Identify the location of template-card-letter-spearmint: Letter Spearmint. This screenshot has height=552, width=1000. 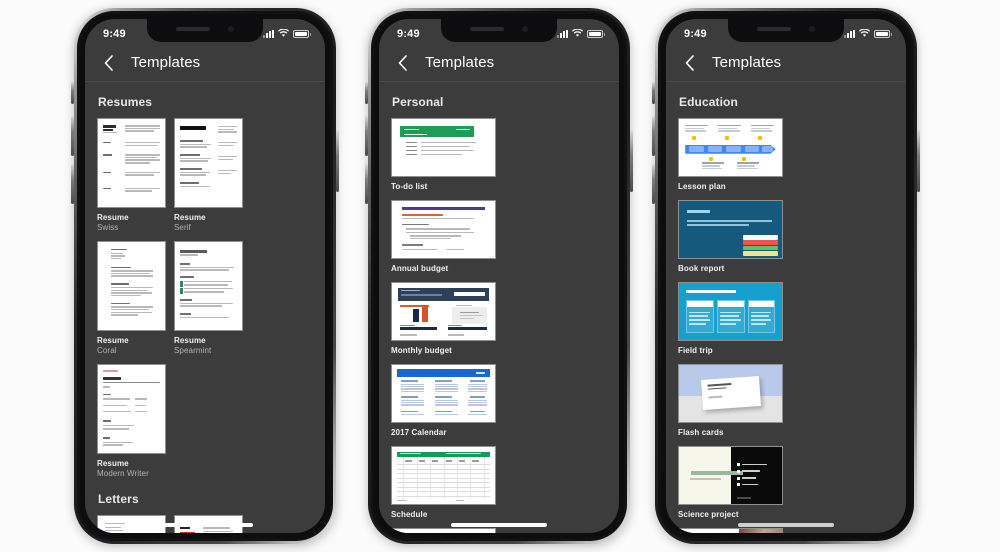
(131, 524).